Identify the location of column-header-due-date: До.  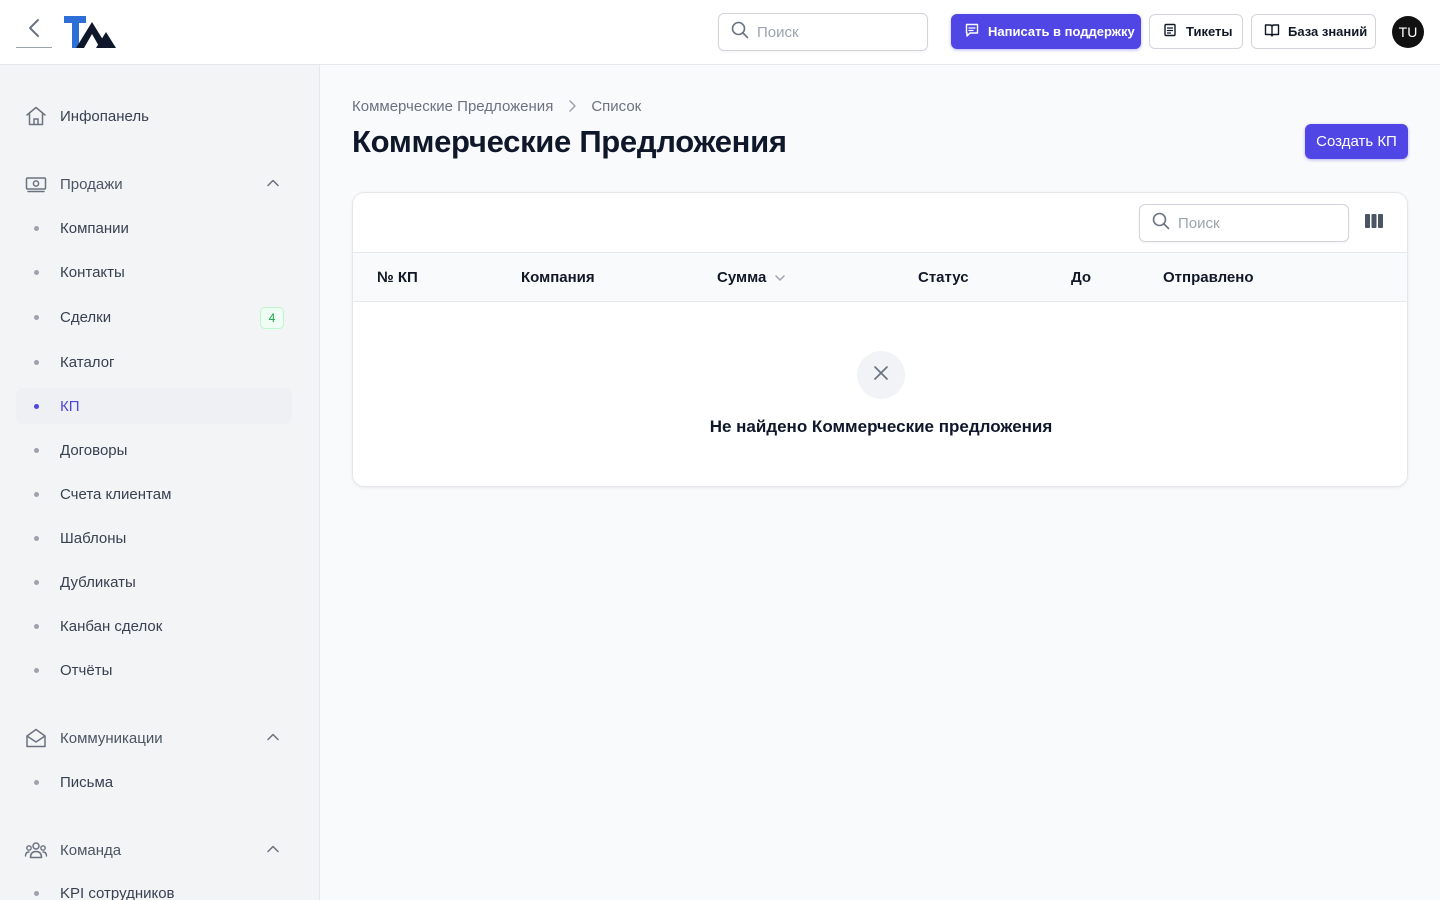
(1081, 277).